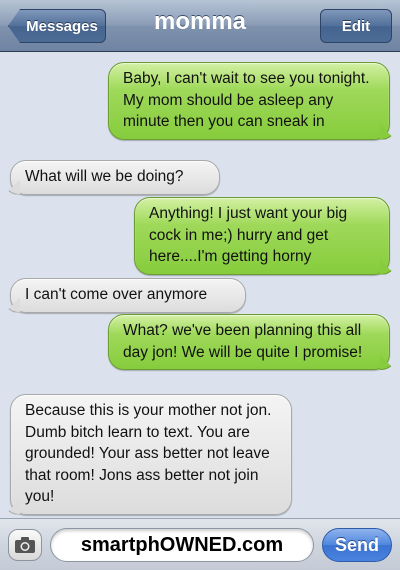  I want to click on incoming-message: What will we be doing?, so click(115, 177).